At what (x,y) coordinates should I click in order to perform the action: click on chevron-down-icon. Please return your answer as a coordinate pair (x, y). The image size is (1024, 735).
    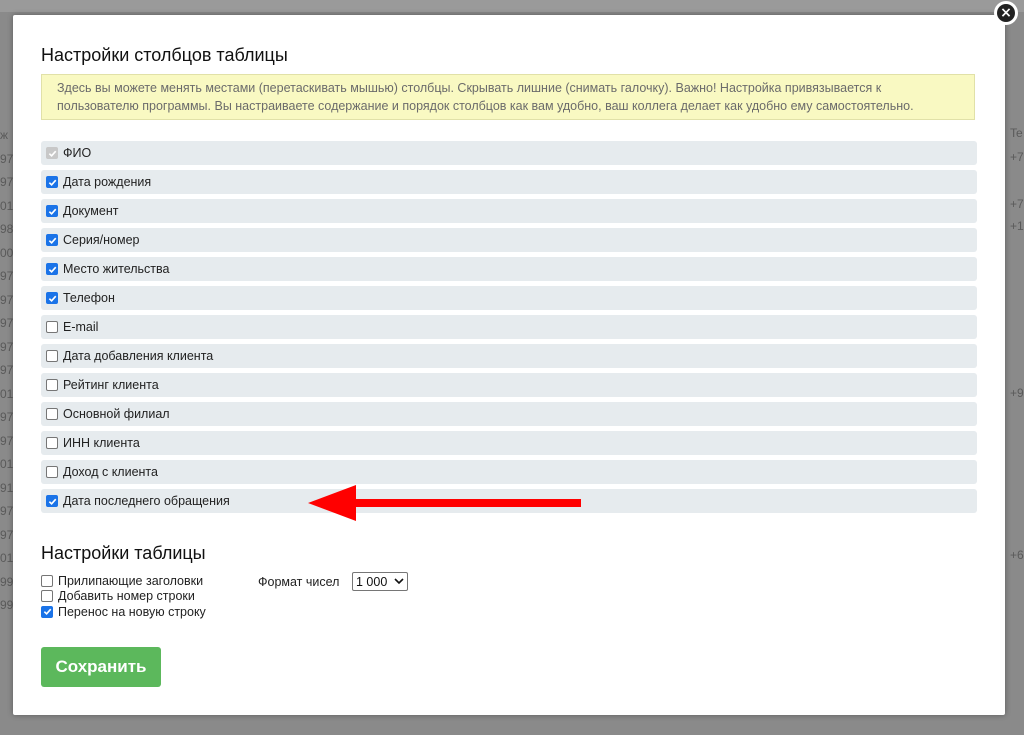
    Looking at the image, I should click on (399, 581).